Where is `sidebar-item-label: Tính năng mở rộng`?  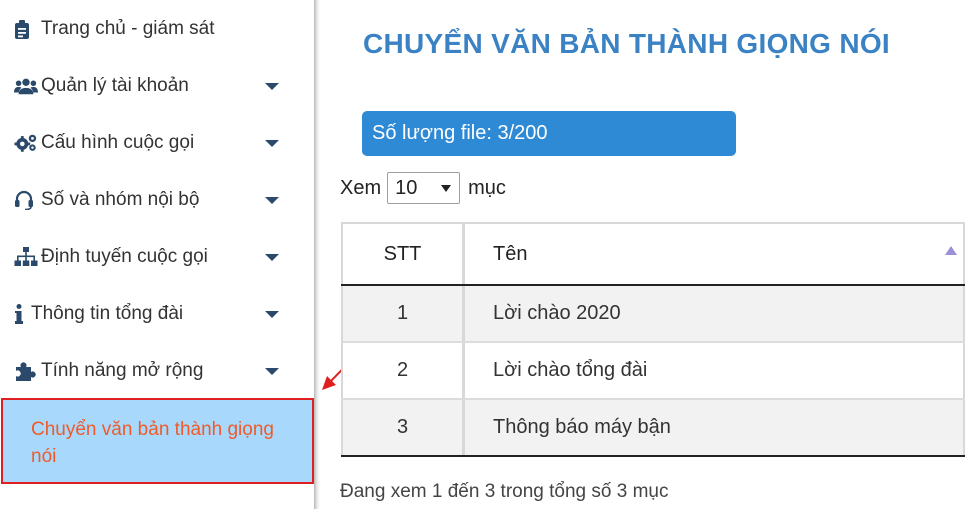 sidebar-item-label: Tính năng mở rộng is located at coordinates (122, 370).